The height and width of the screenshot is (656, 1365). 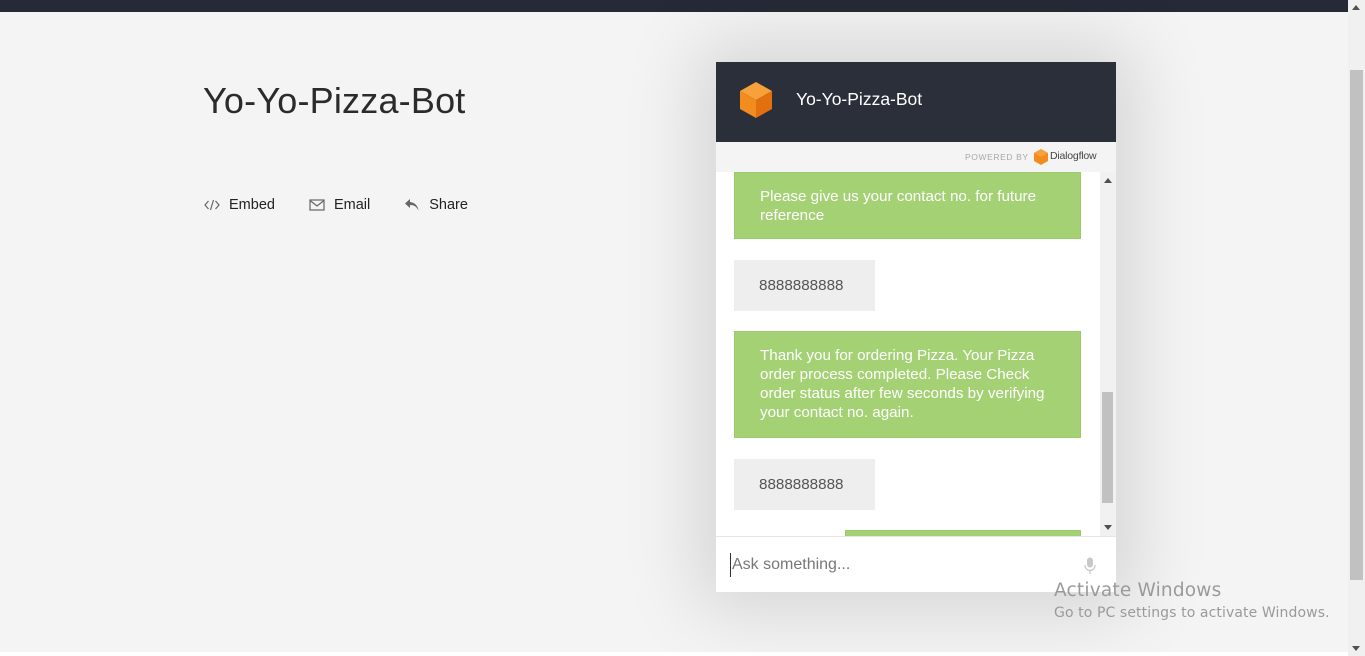 What do you see at coordinates (674, 654) in the screenshot?
I see `bottom-edge` at bounding box center [674, 654].